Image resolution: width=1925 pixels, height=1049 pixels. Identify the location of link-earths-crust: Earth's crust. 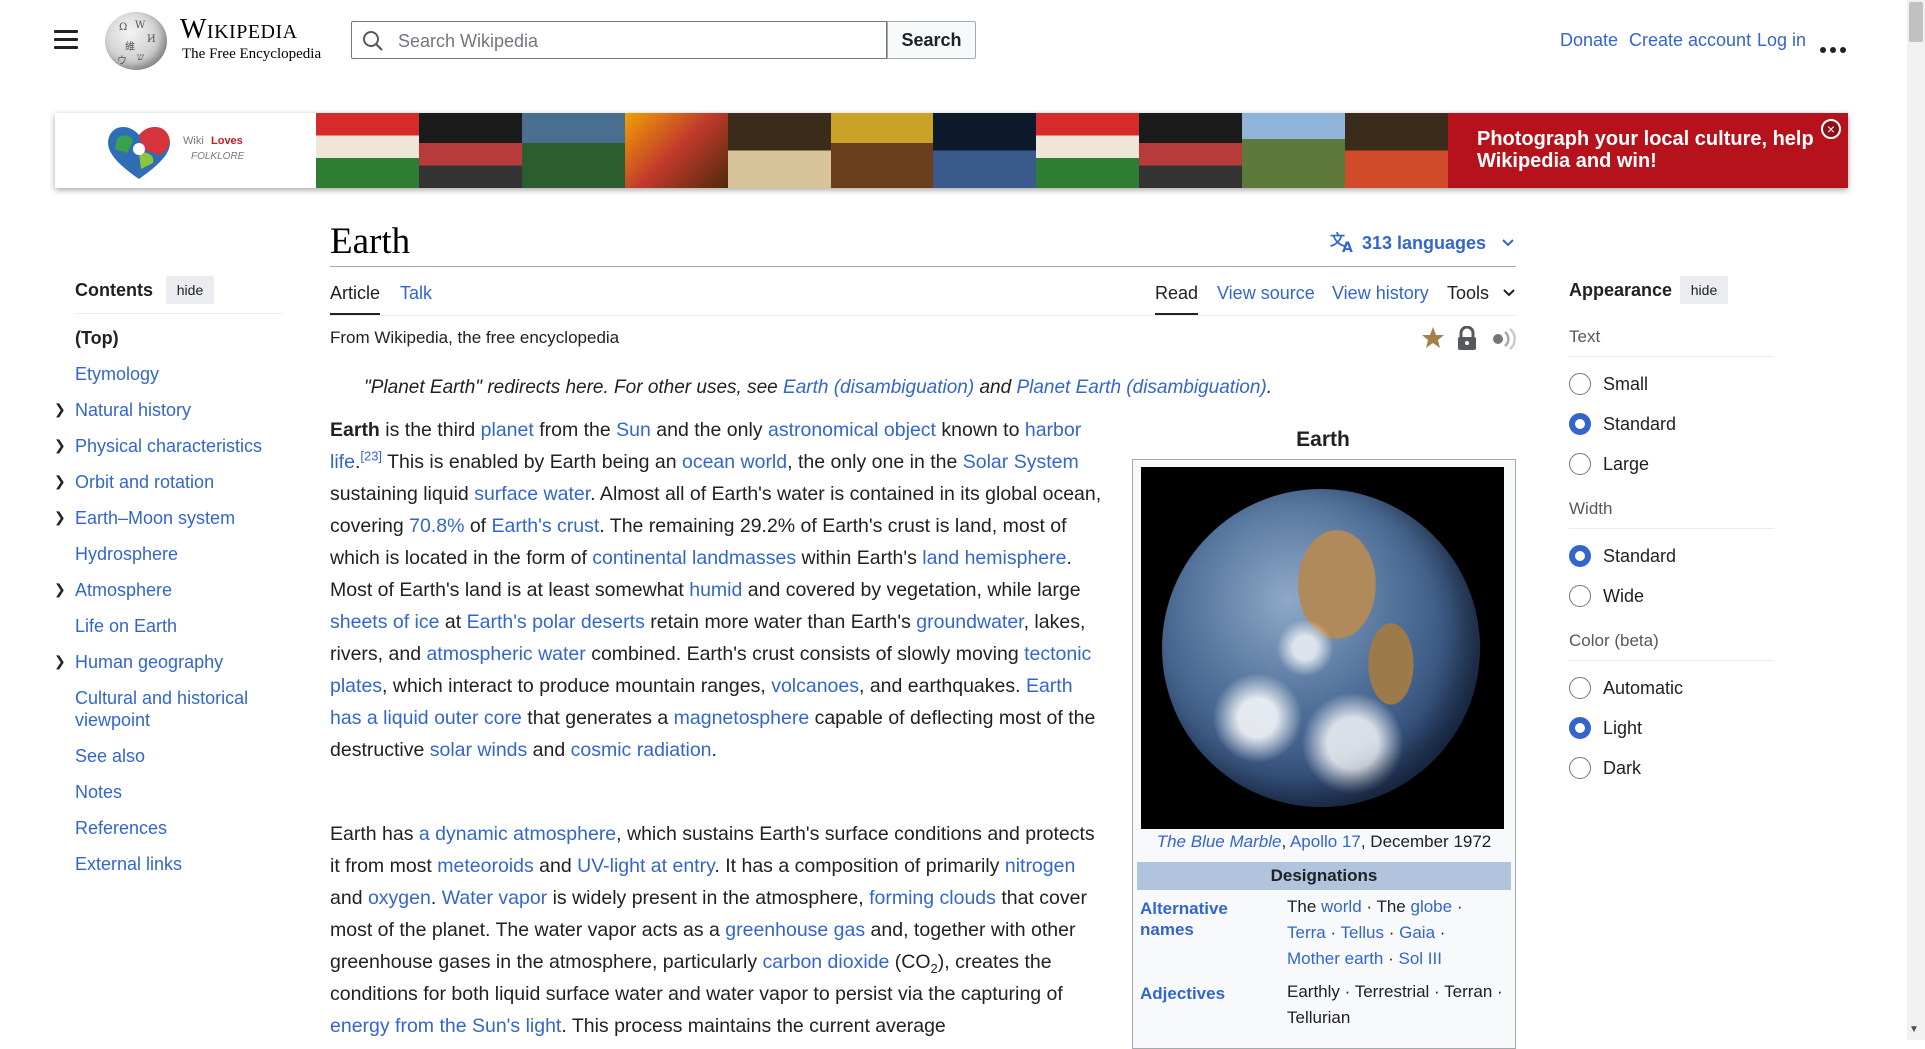
(546, 526).